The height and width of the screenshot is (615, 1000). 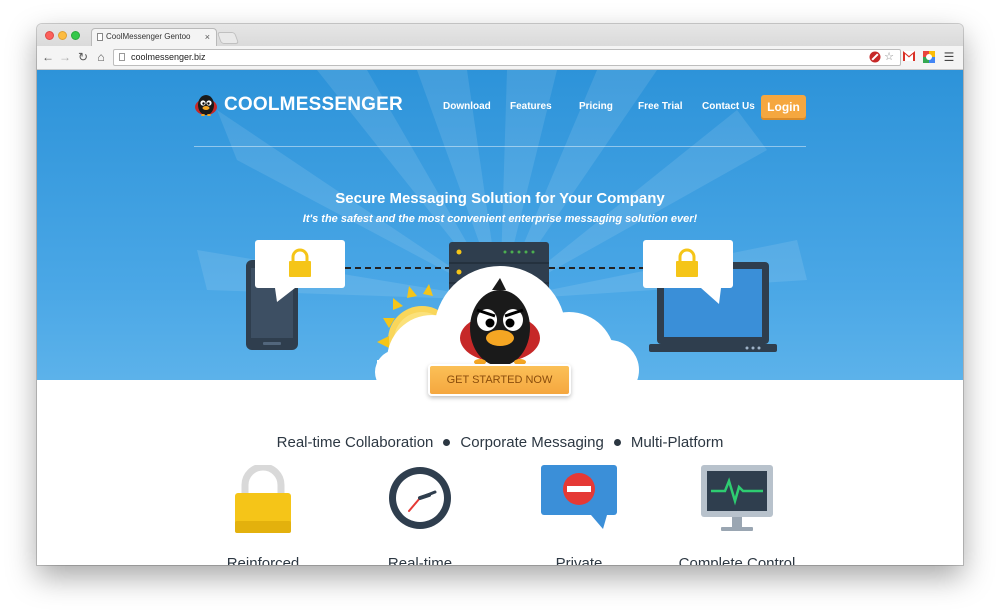 I want to click on window-maximize-button, so click(x=75, y=35).